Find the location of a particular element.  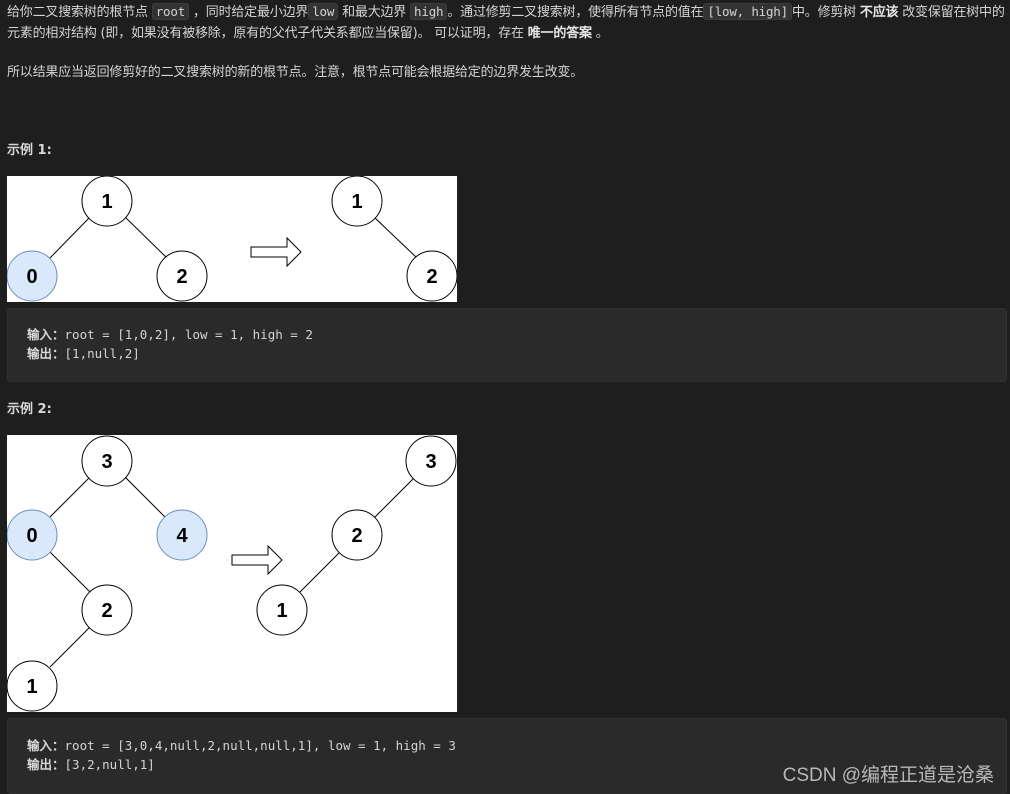

bold-unique-answer: 唯一的答案 is located at coordinates (559, 33).